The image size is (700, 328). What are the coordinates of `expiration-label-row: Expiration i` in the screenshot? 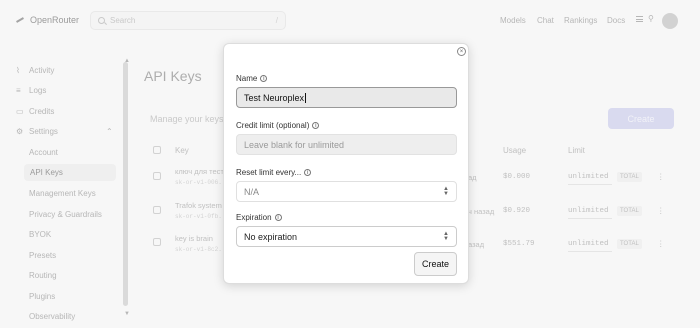 It's located at (259, 217).